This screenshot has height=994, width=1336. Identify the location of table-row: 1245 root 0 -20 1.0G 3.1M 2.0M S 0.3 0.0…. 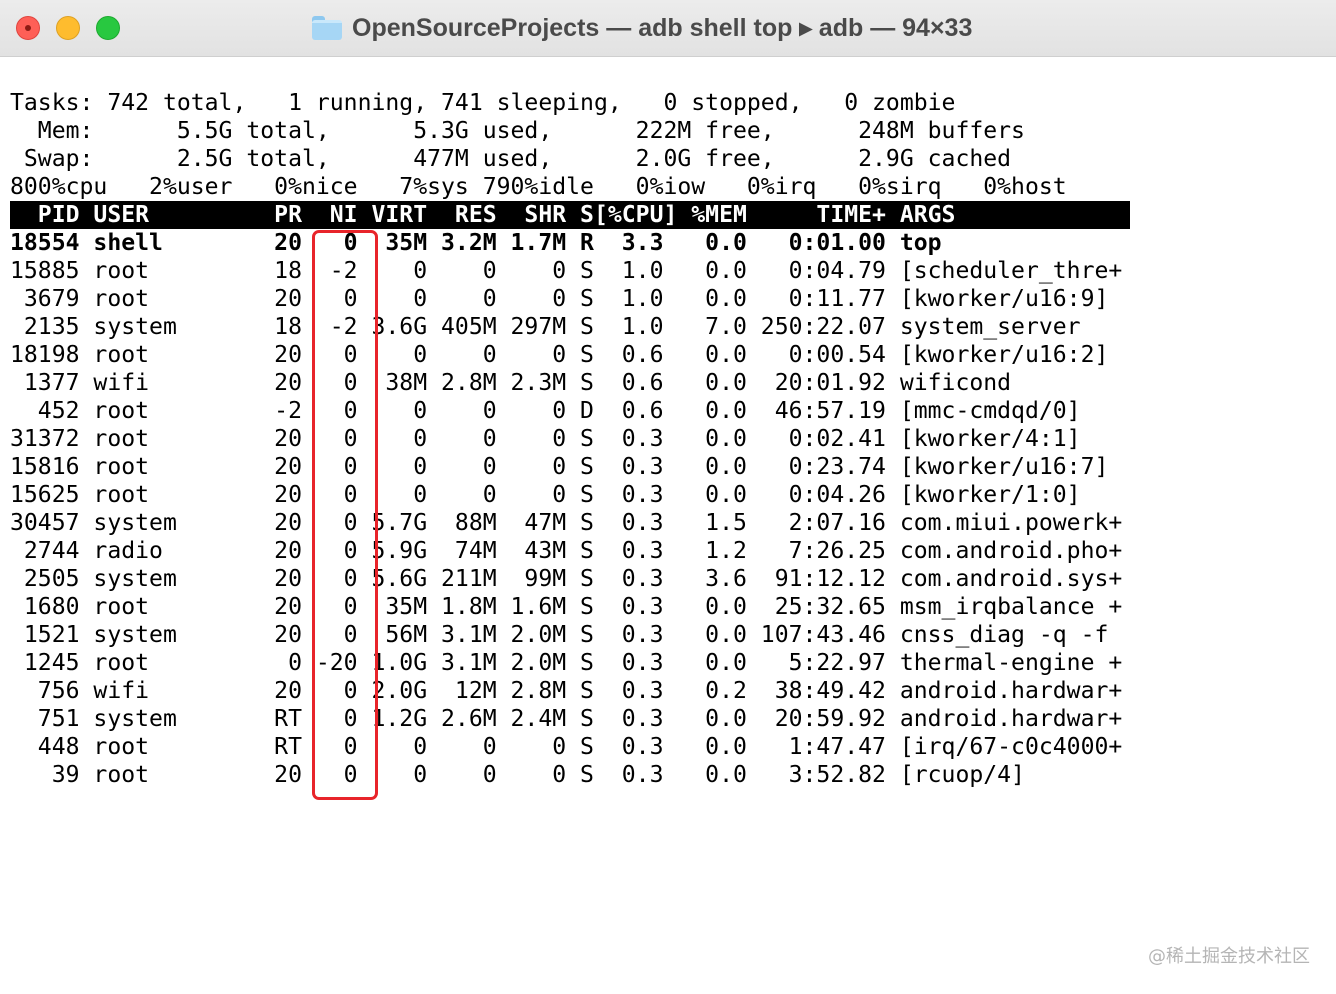
(566, 663).